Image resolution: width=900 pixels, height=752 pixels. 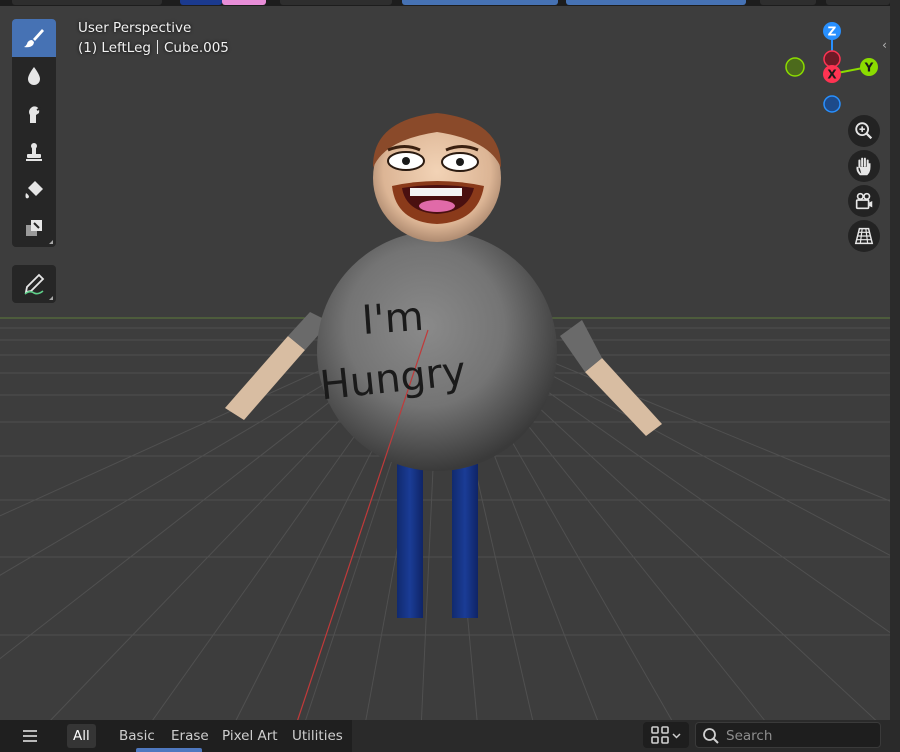 I want to click on search-icon, so click(x=711, y=736).